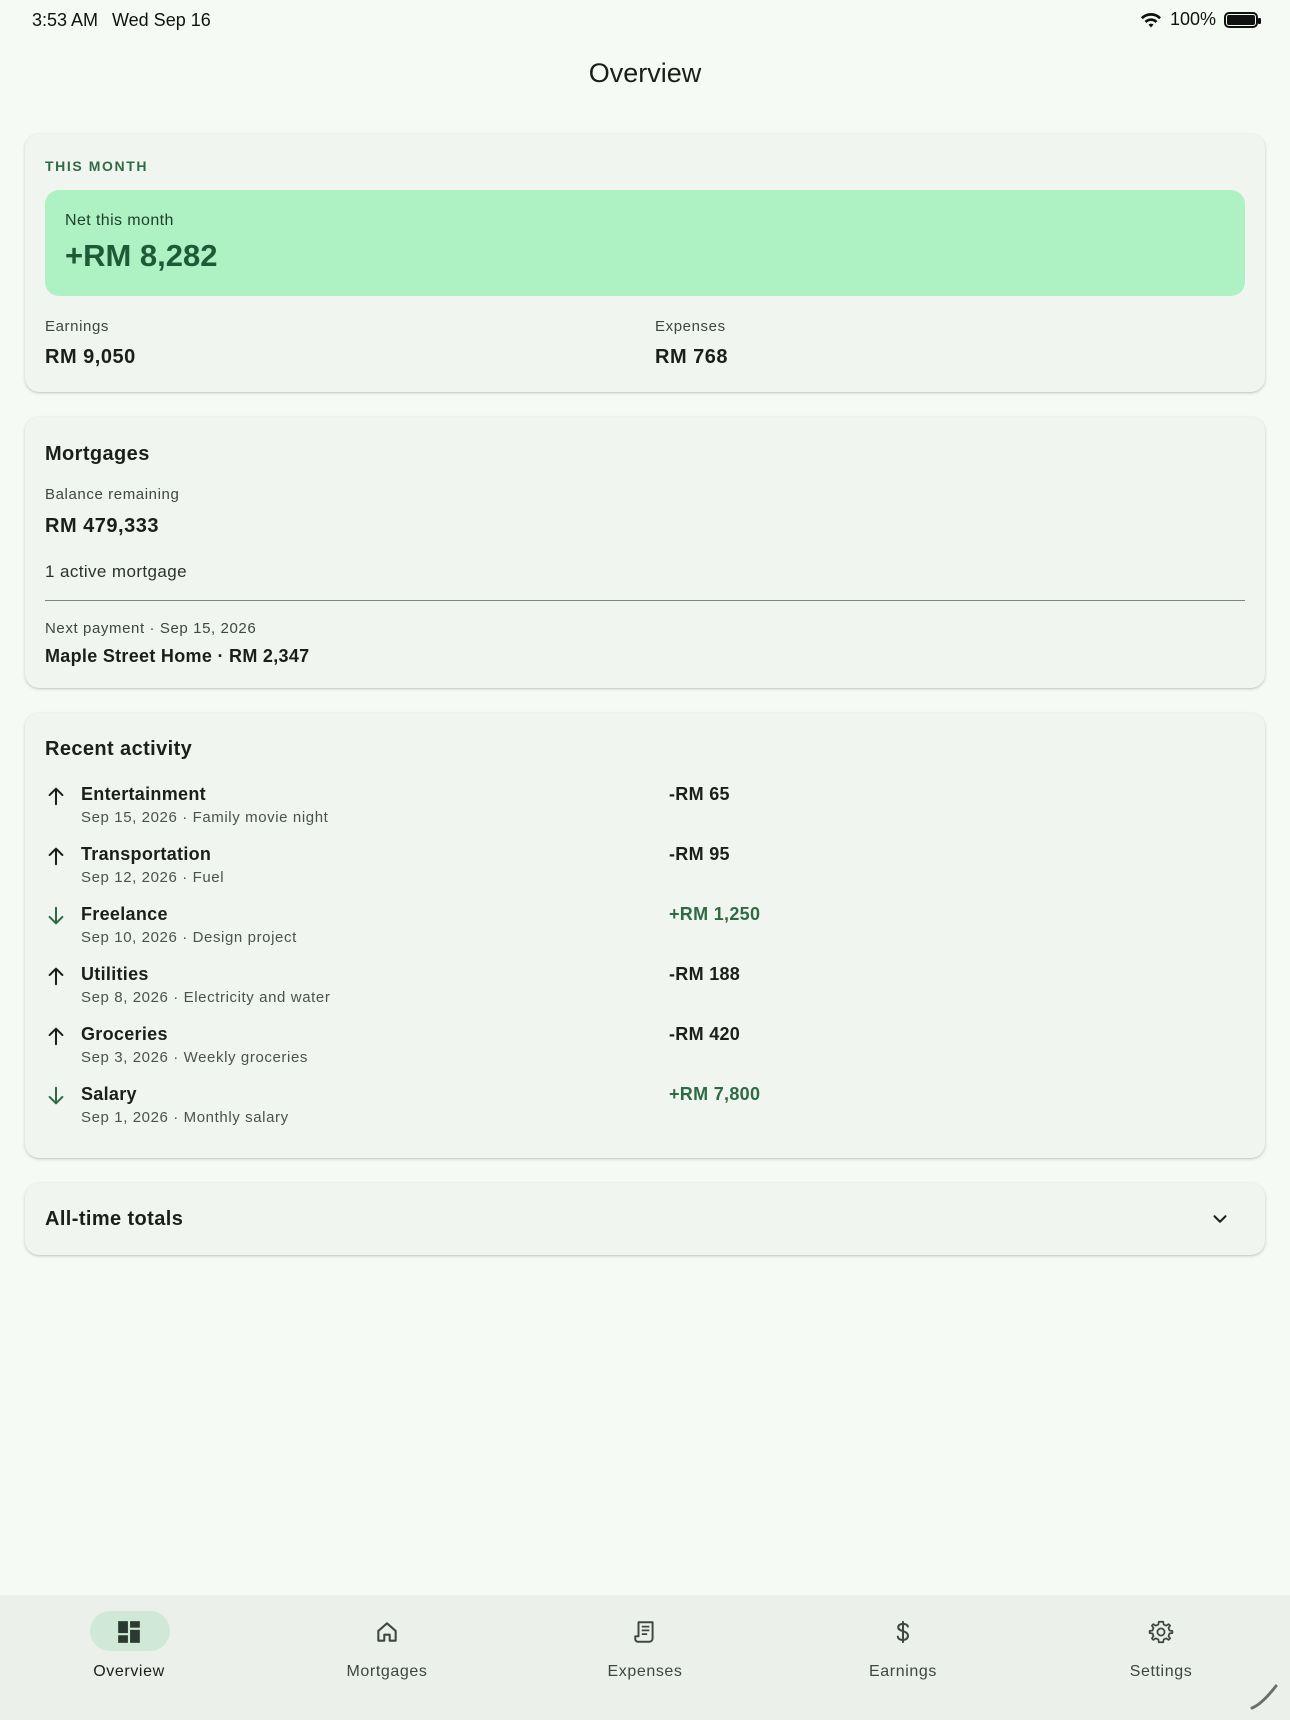 This screenshot has width=1290, height=1720. I want to click on activity-amount: -RM 188, so click(705, 974).